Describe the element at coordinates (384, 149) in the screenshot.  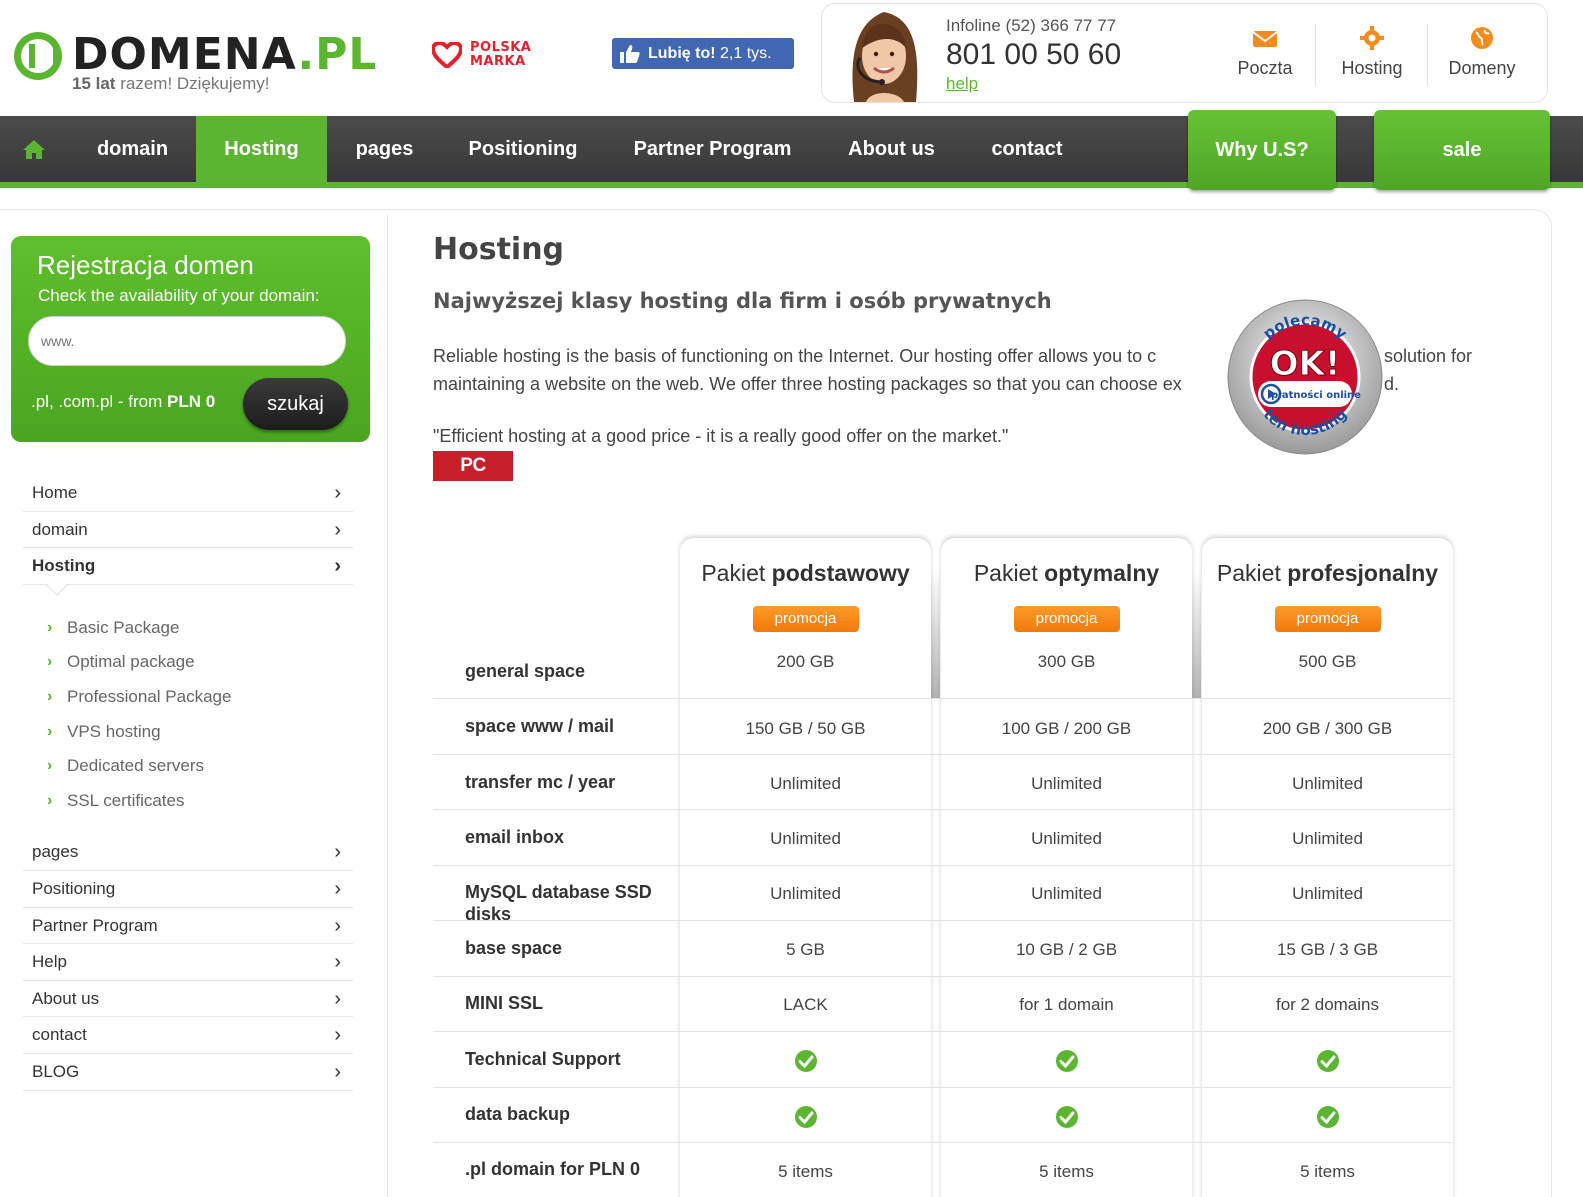
I see `nav-pages: pages` at that location.